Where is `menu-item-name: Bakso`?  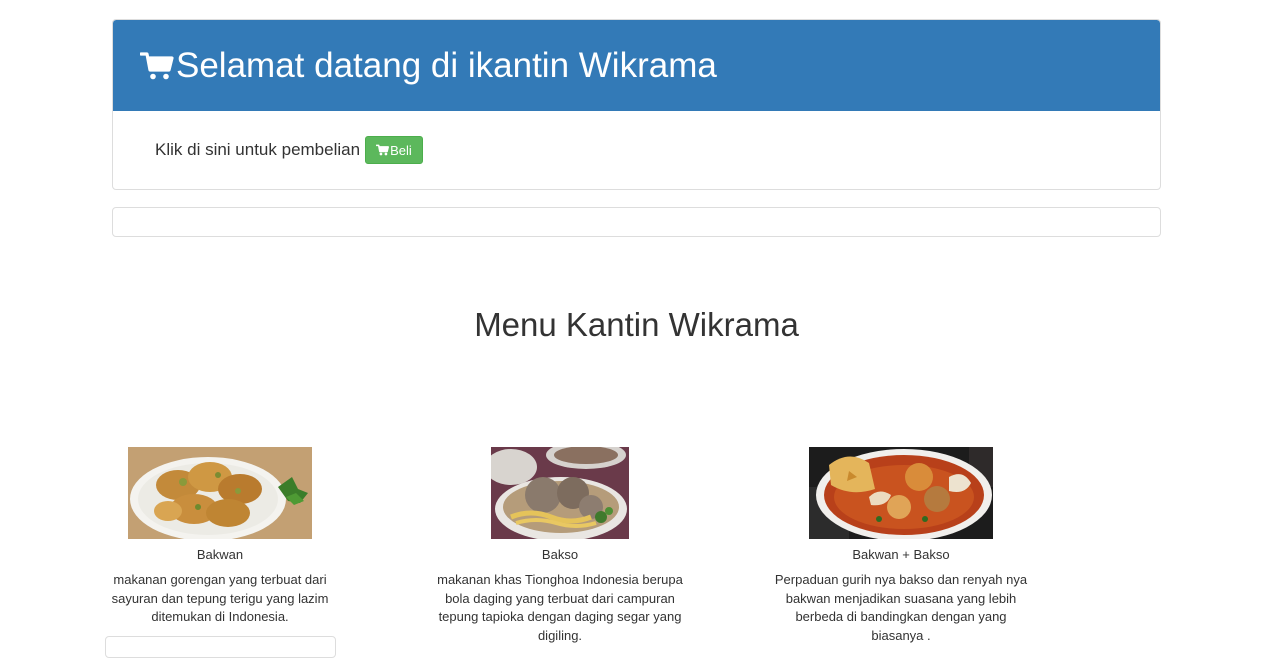 menu-item-name: Bakso is located at coordinates (560, 554).